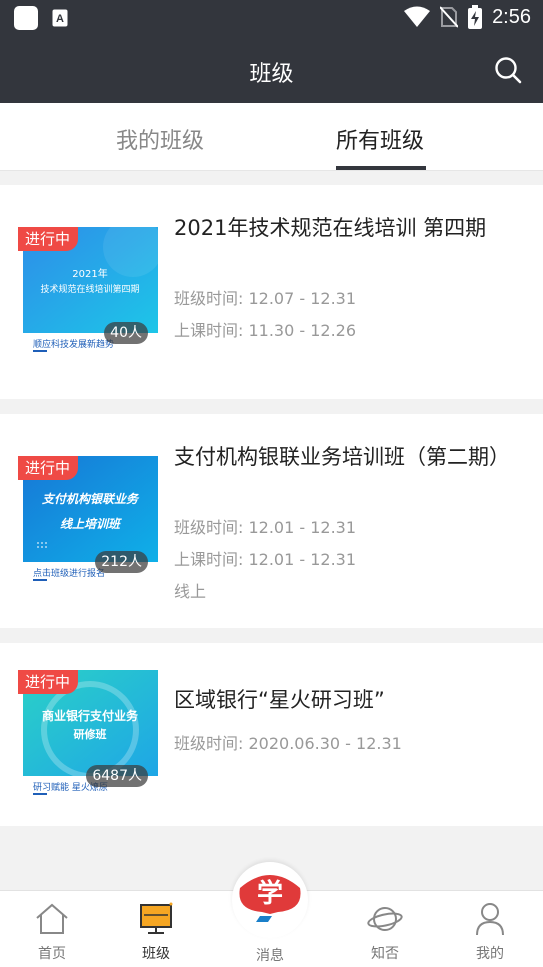 The width and height of the screenshot is (543, 967). What do you see at coordinates (385, 954) in the screenshot?
I see `nav-zhifou-label: 知否` at bounding box center [385, 954].